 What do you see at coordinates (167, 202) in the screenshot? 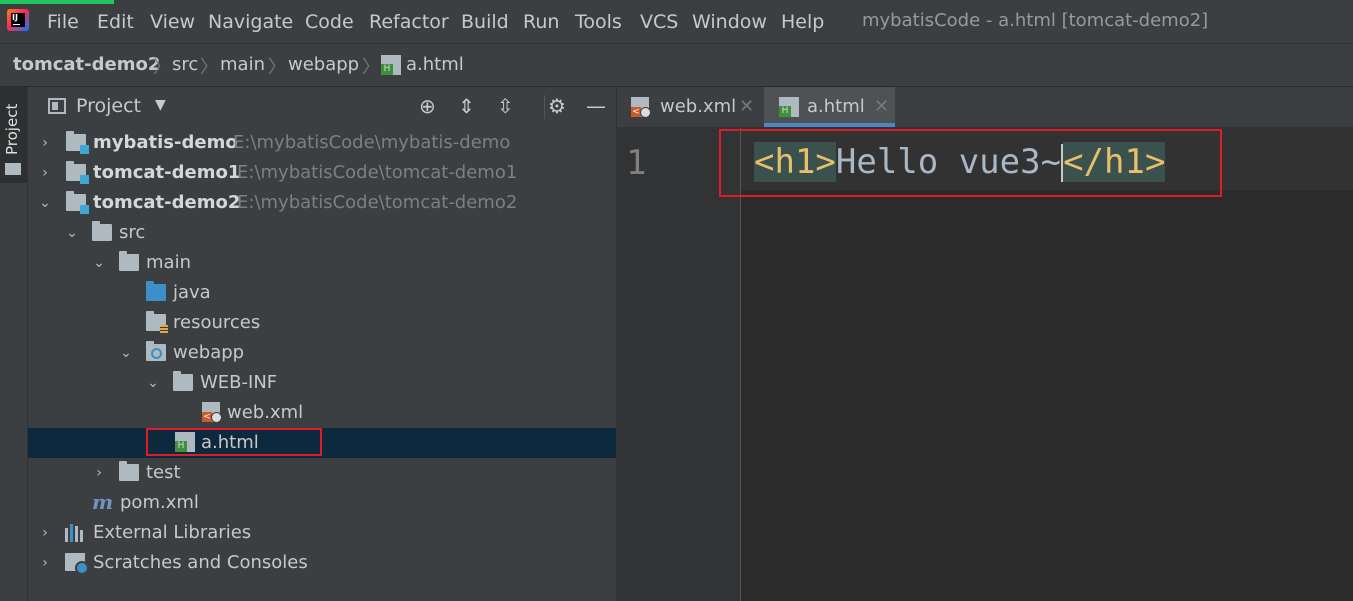
I see `tree-label: tomcat-demo2` at bounding box center [167, 202].